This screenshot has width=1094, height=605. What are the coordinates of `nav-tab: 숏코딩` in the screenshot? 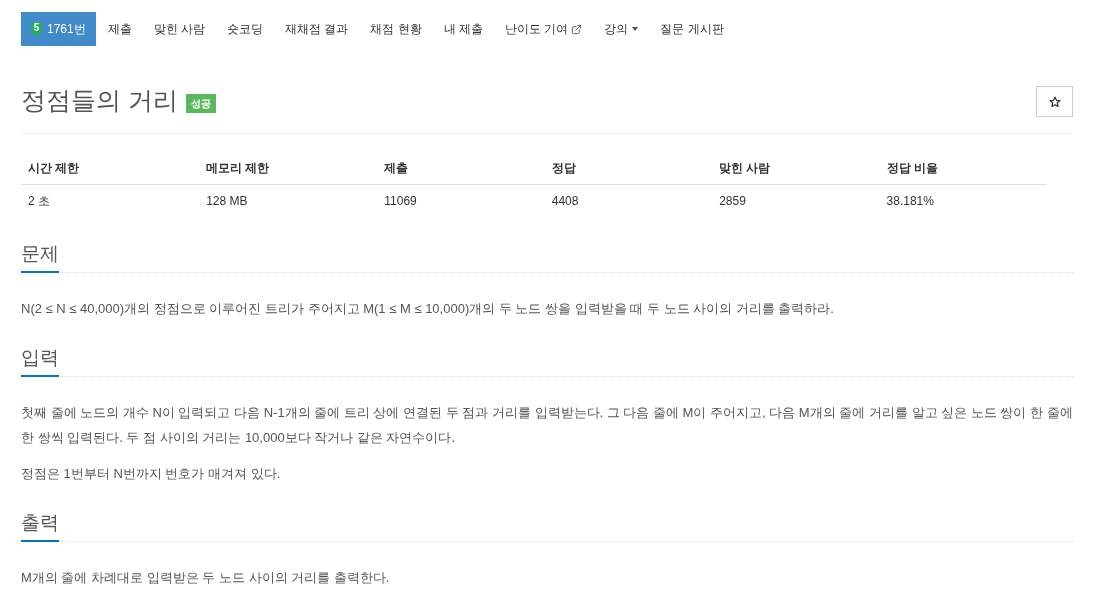 It's located at (245, 29).